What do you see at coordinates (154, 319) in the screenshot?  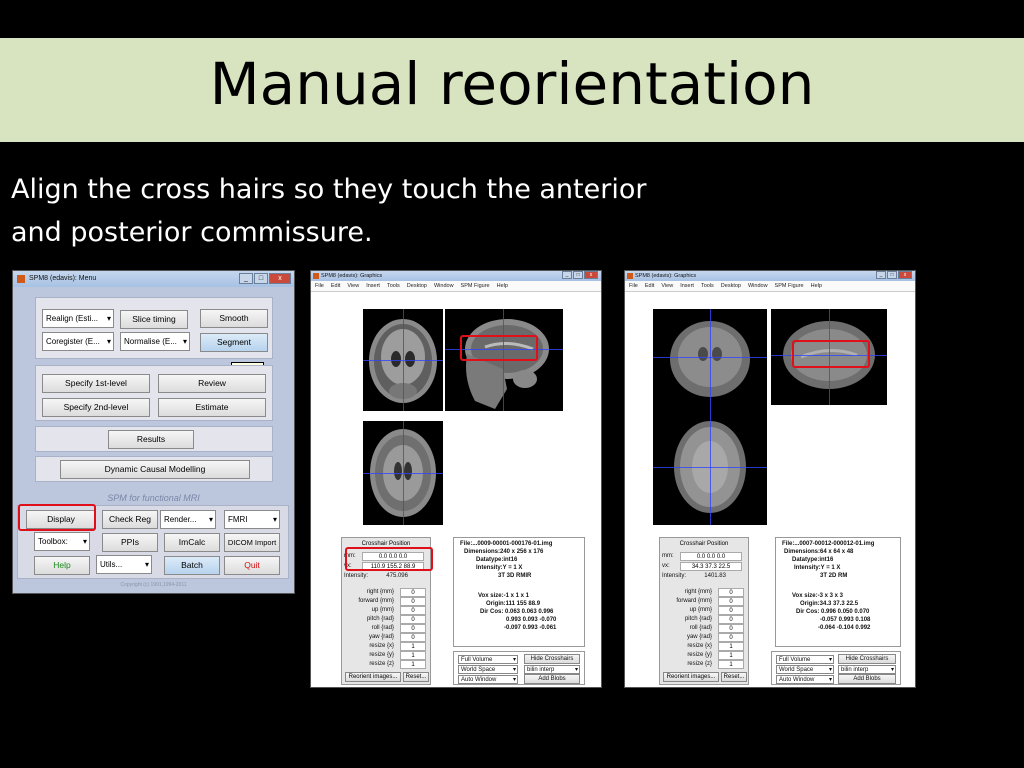 I see `slice-timing-button: Slice timing` at bounding box center [154, 319].